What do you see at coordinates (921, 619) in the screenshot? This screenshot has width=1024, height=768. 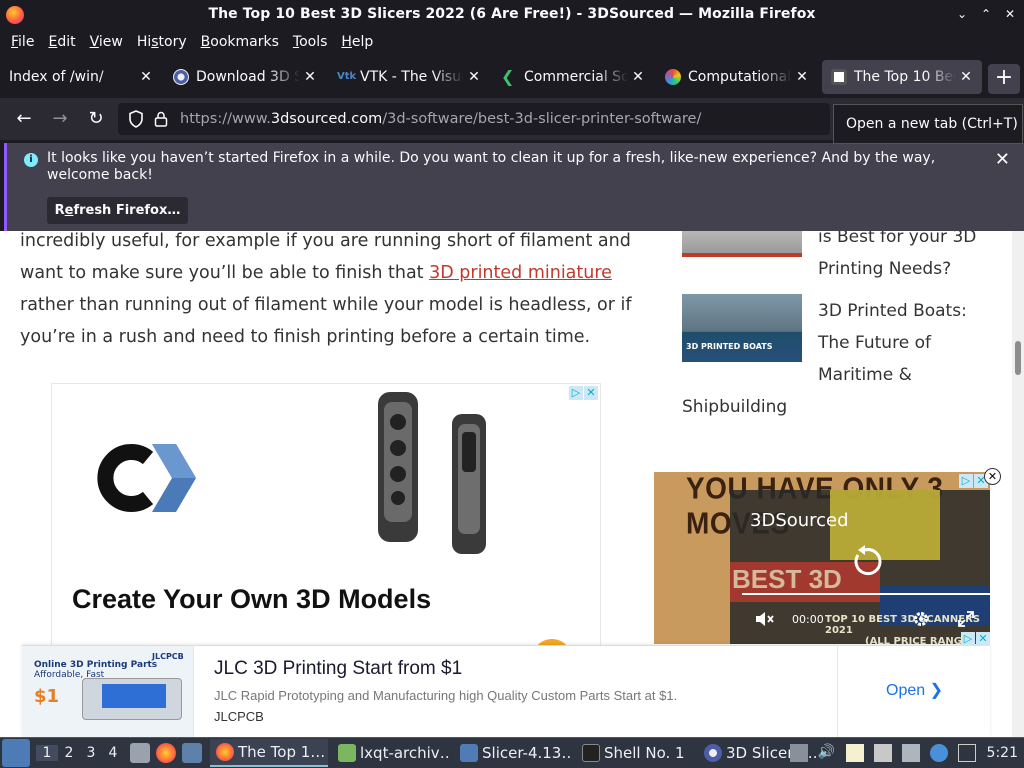 I see `gear-icon` at bounding box center [921, 619].